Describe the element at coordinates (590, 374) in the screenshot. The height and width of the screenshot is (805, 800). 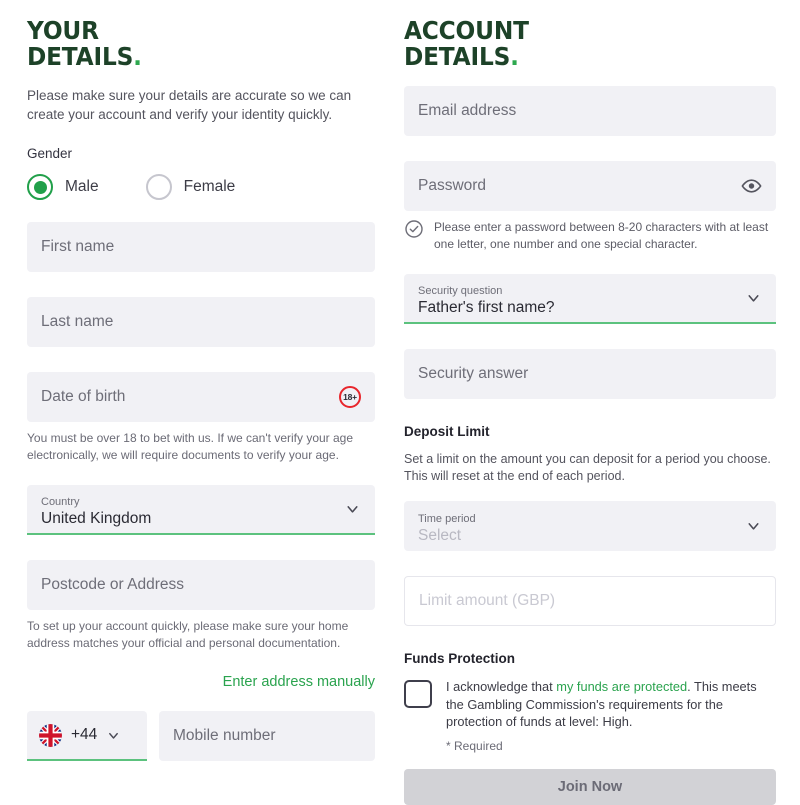
I see `security-answer-input: Security answer` at that location.